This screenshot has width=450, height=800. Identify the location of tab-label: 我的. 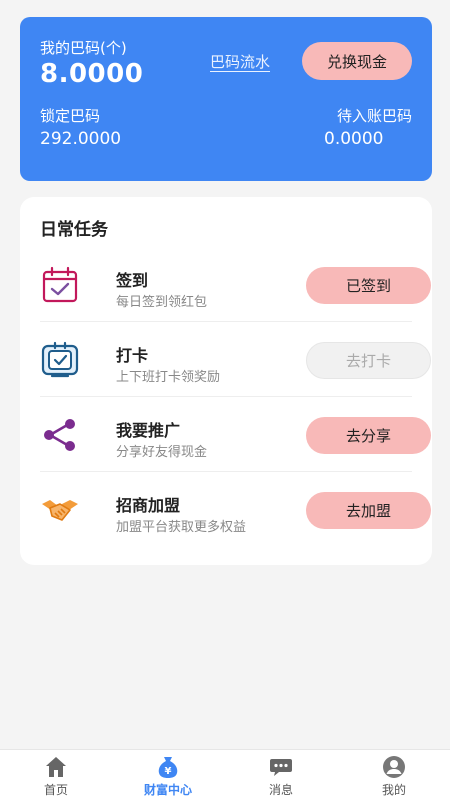
(393, 790).